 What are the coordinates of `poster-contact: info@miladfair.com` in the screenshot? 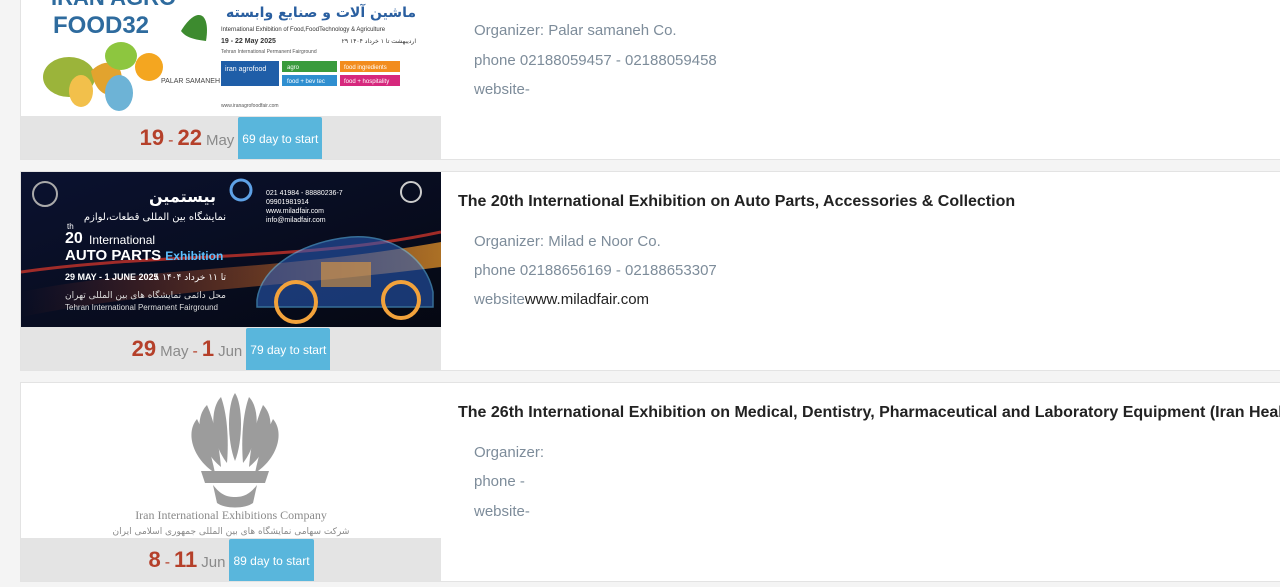 It's located at (296, 220).